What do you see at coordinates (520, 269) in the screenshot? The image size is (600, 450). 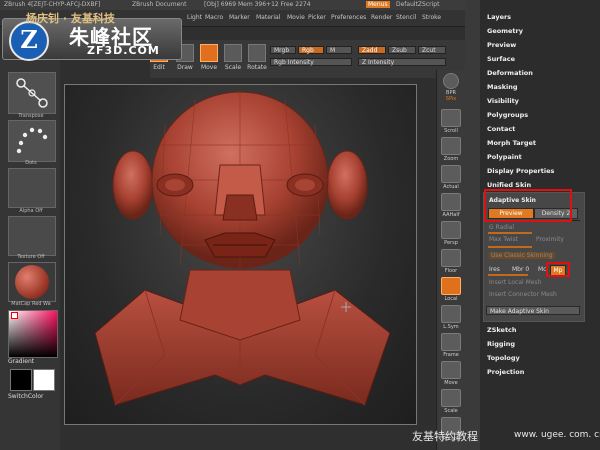 I see `mbr-slider: Mbr 0` at bounding box center [520, 269].